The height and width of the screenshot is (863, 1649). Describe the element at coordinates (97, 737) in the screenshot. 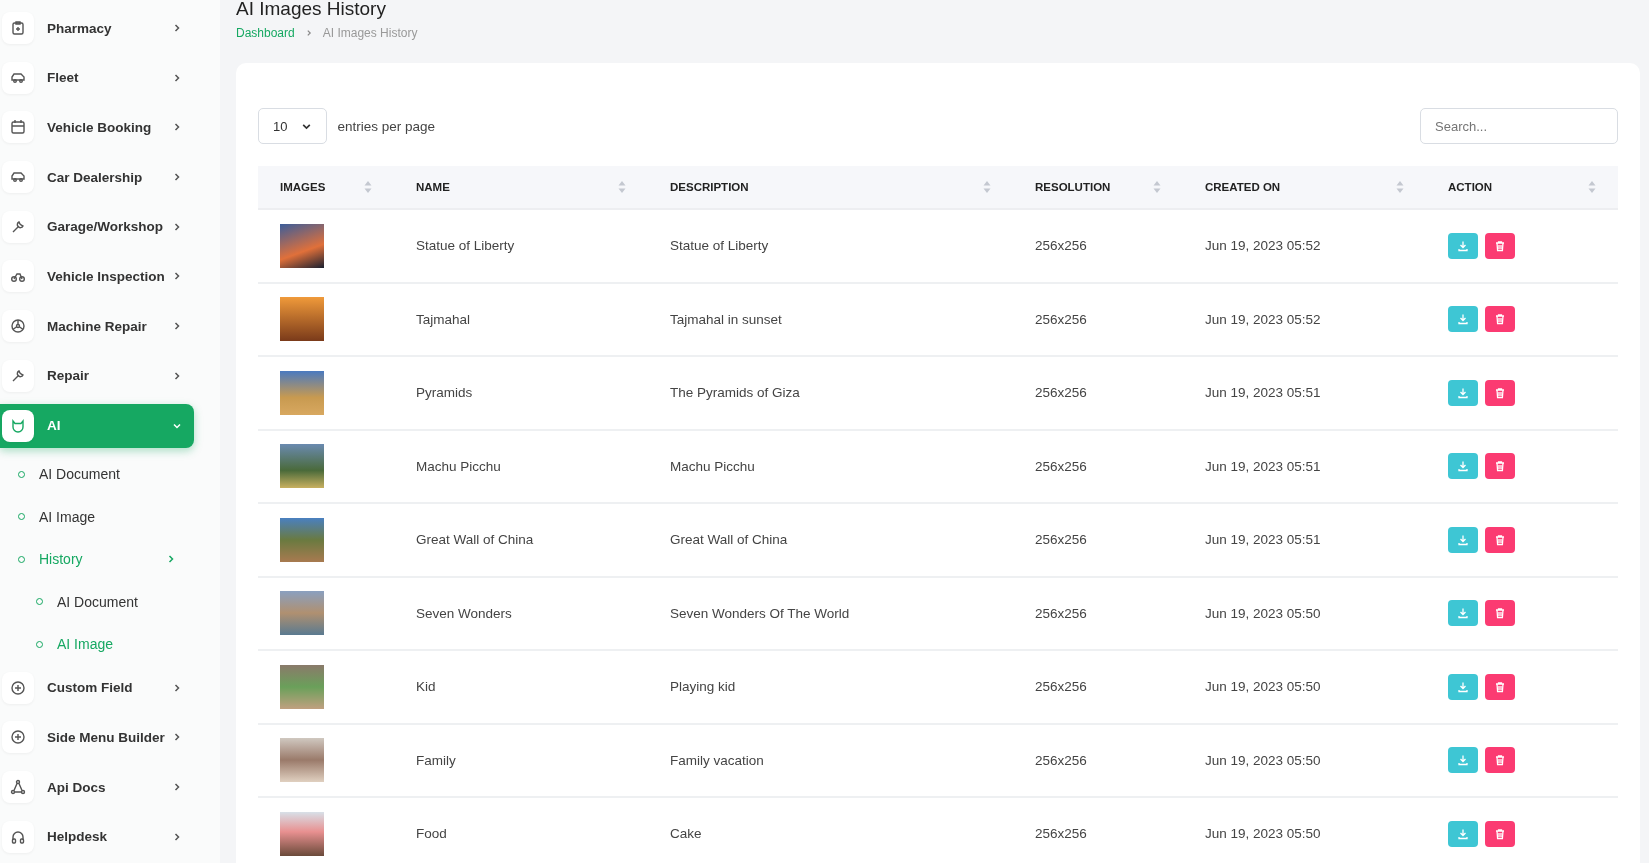

I see `sidebar-item: Side Menu Builder` at that location.